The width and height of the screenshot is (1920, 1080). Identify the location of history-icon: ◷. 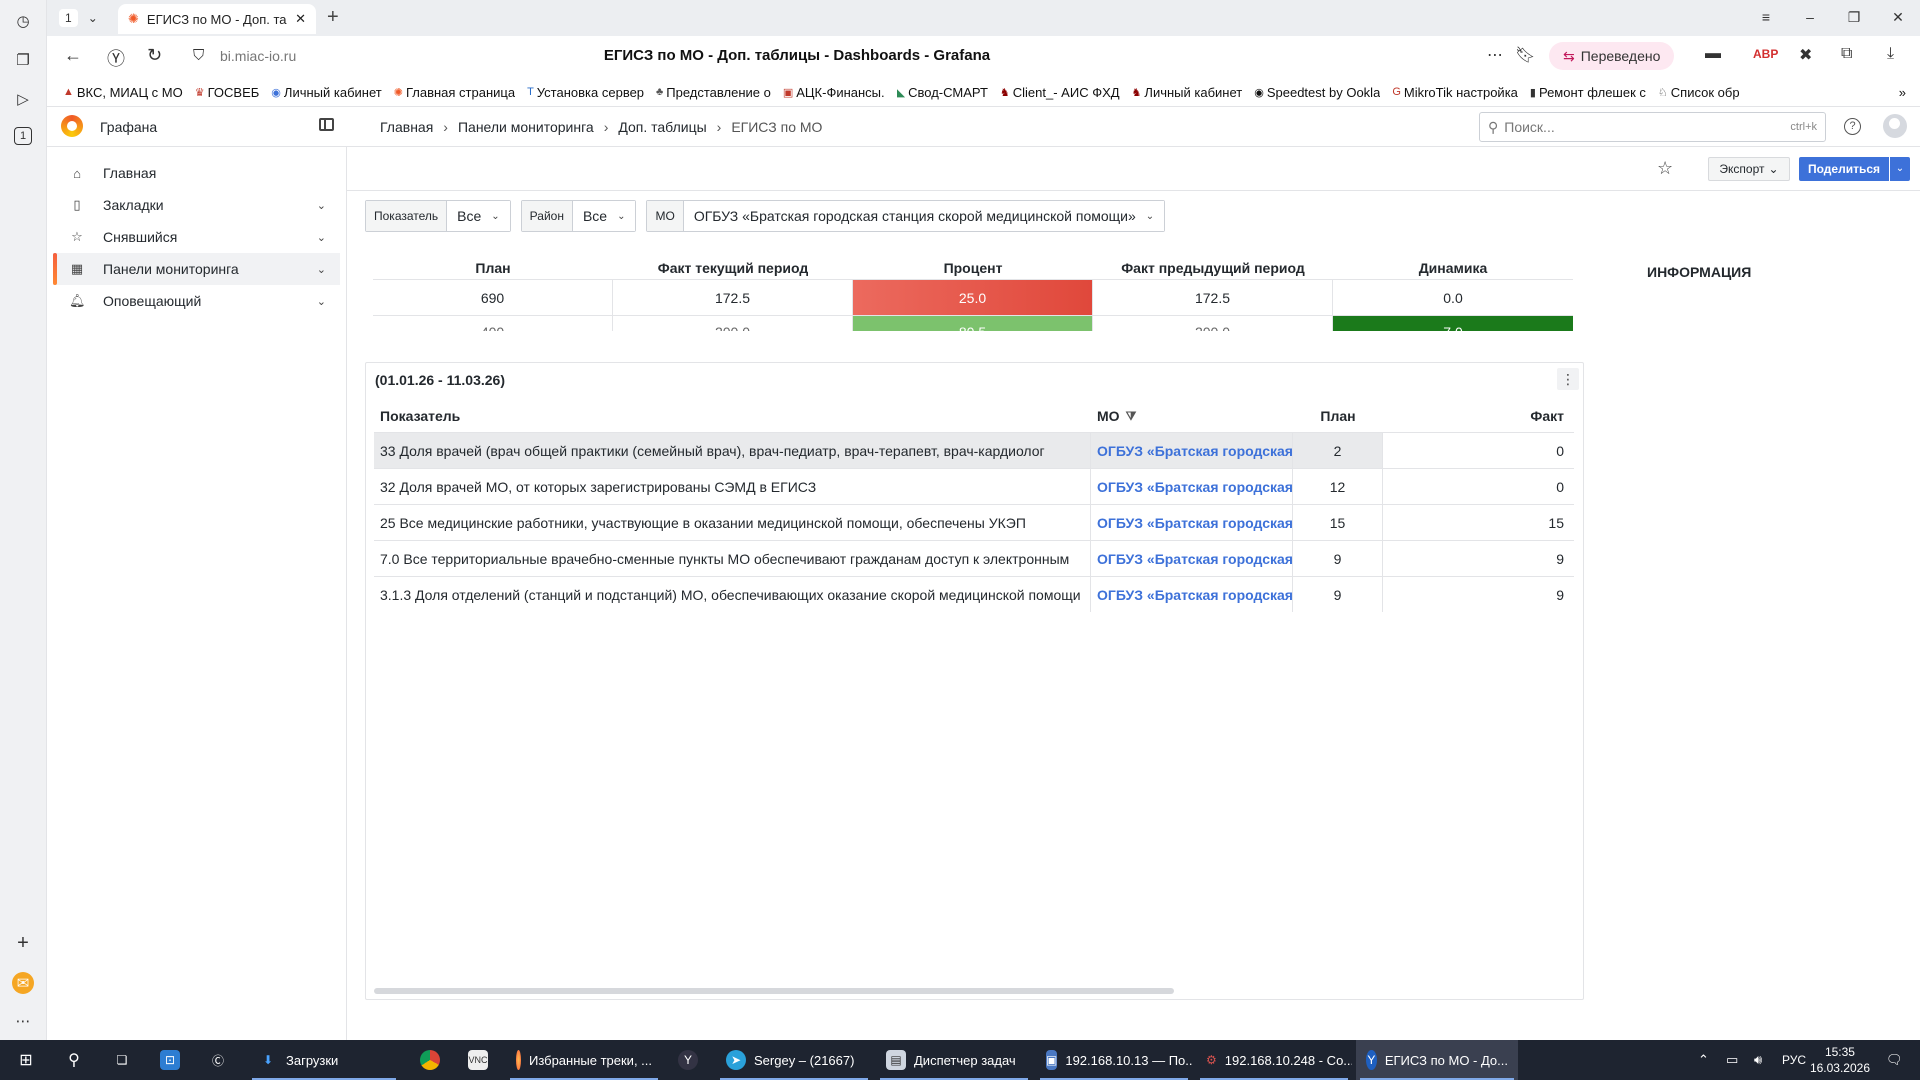
(23, 21).